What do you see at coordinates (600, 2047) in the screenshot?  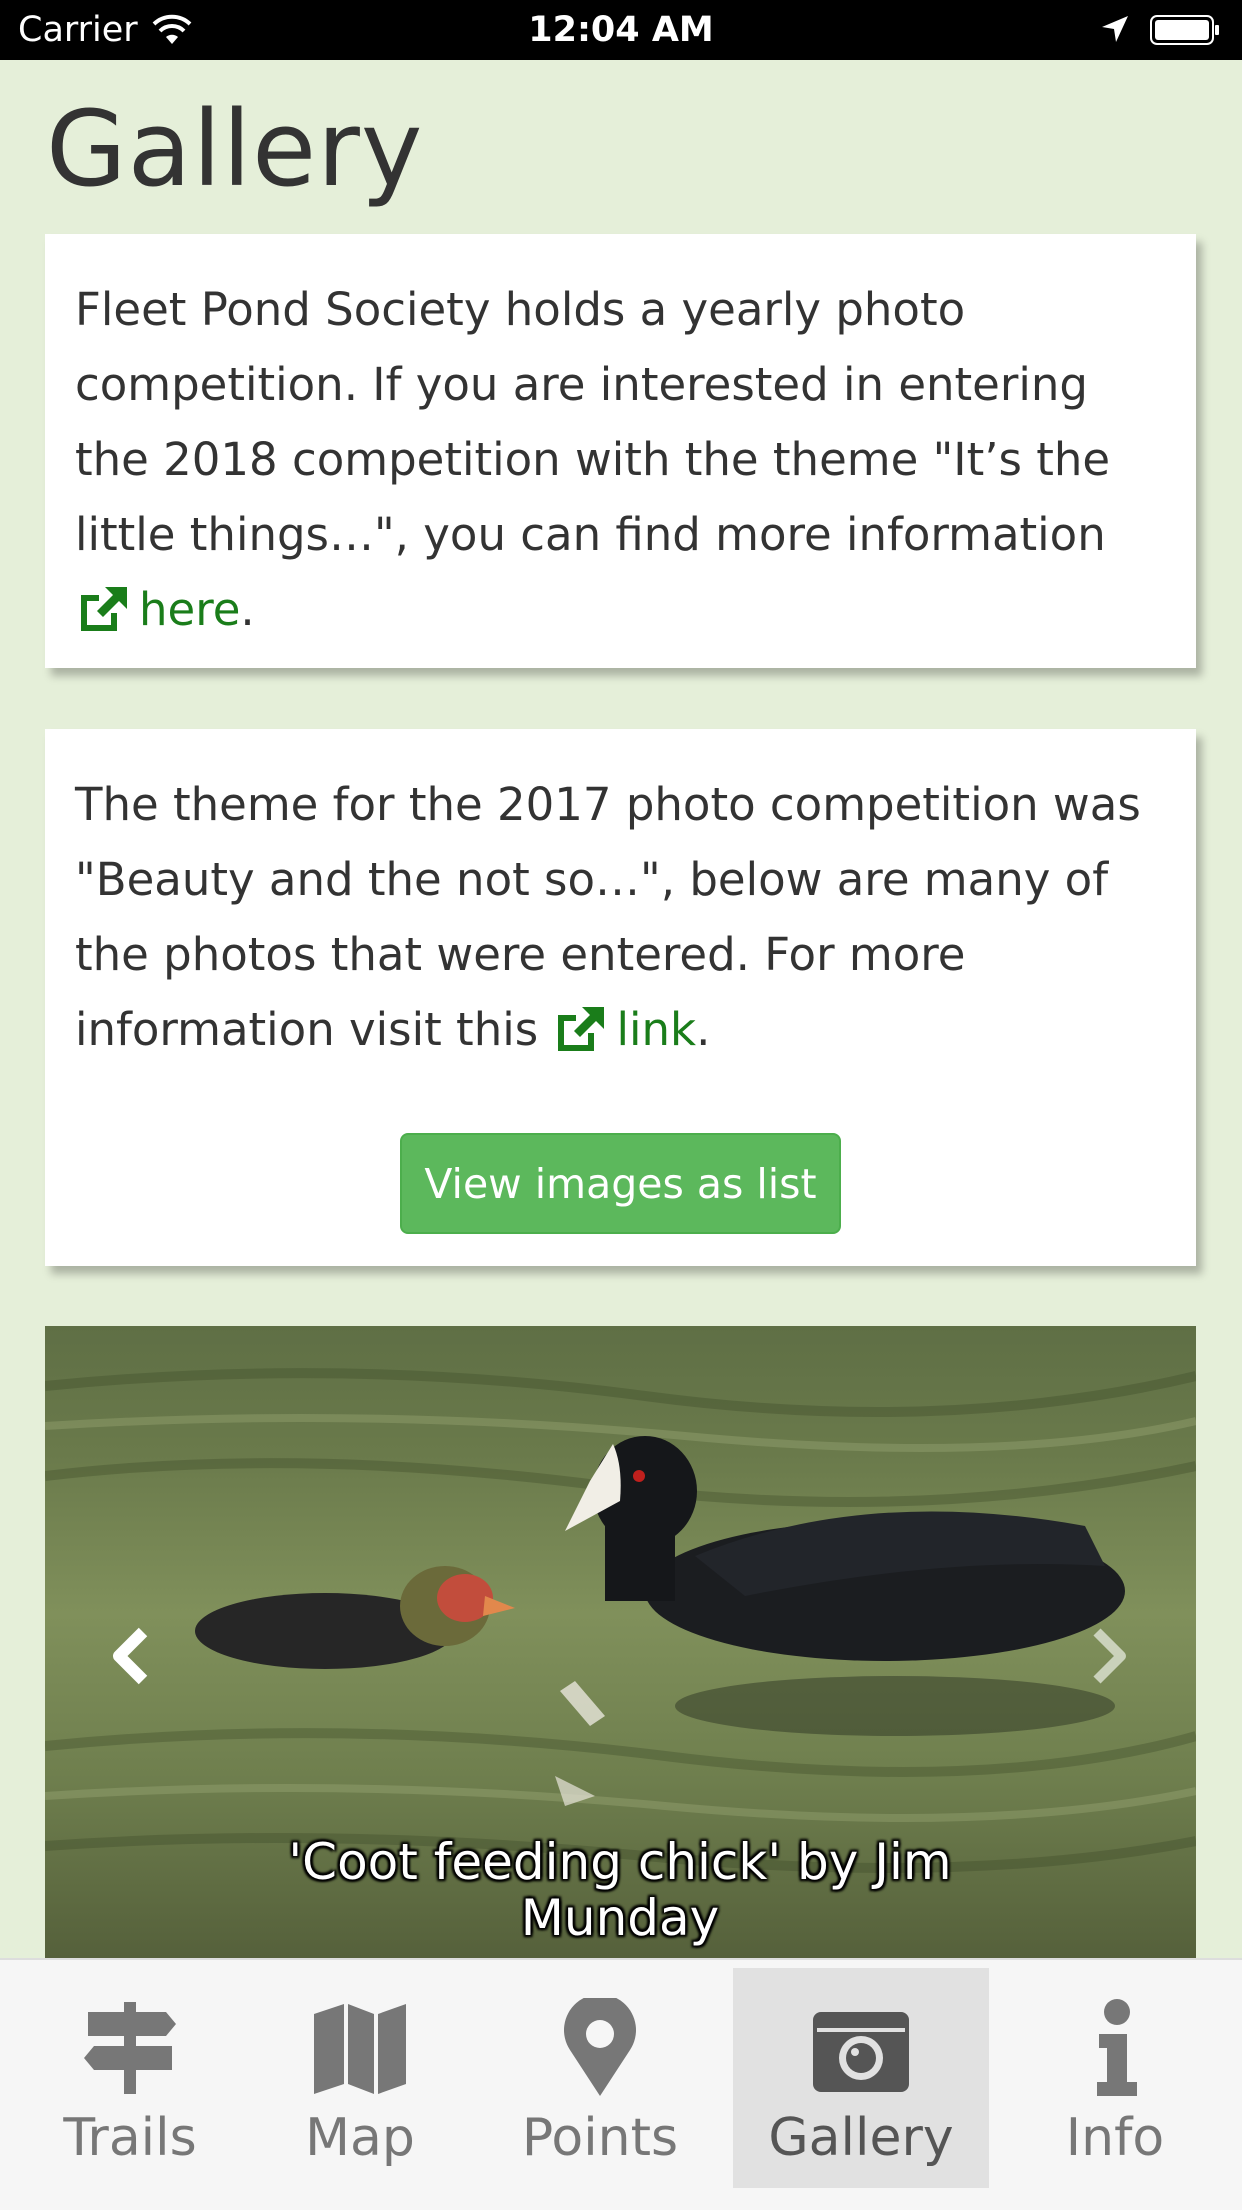 I see `map-pin-icon` at bounding box center [600, 2047].